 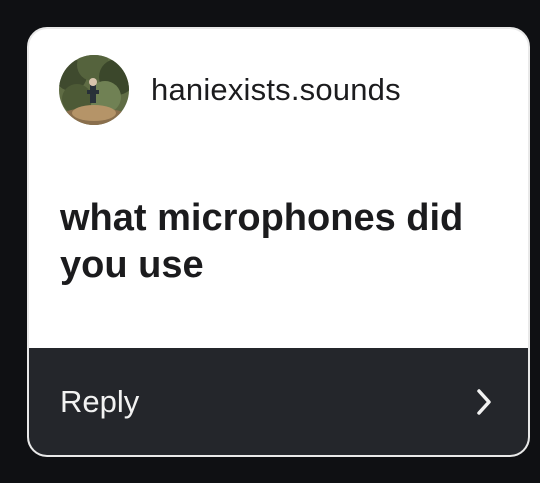 I want to click on username: haniexists.sounds, so click(x=276, y=89).